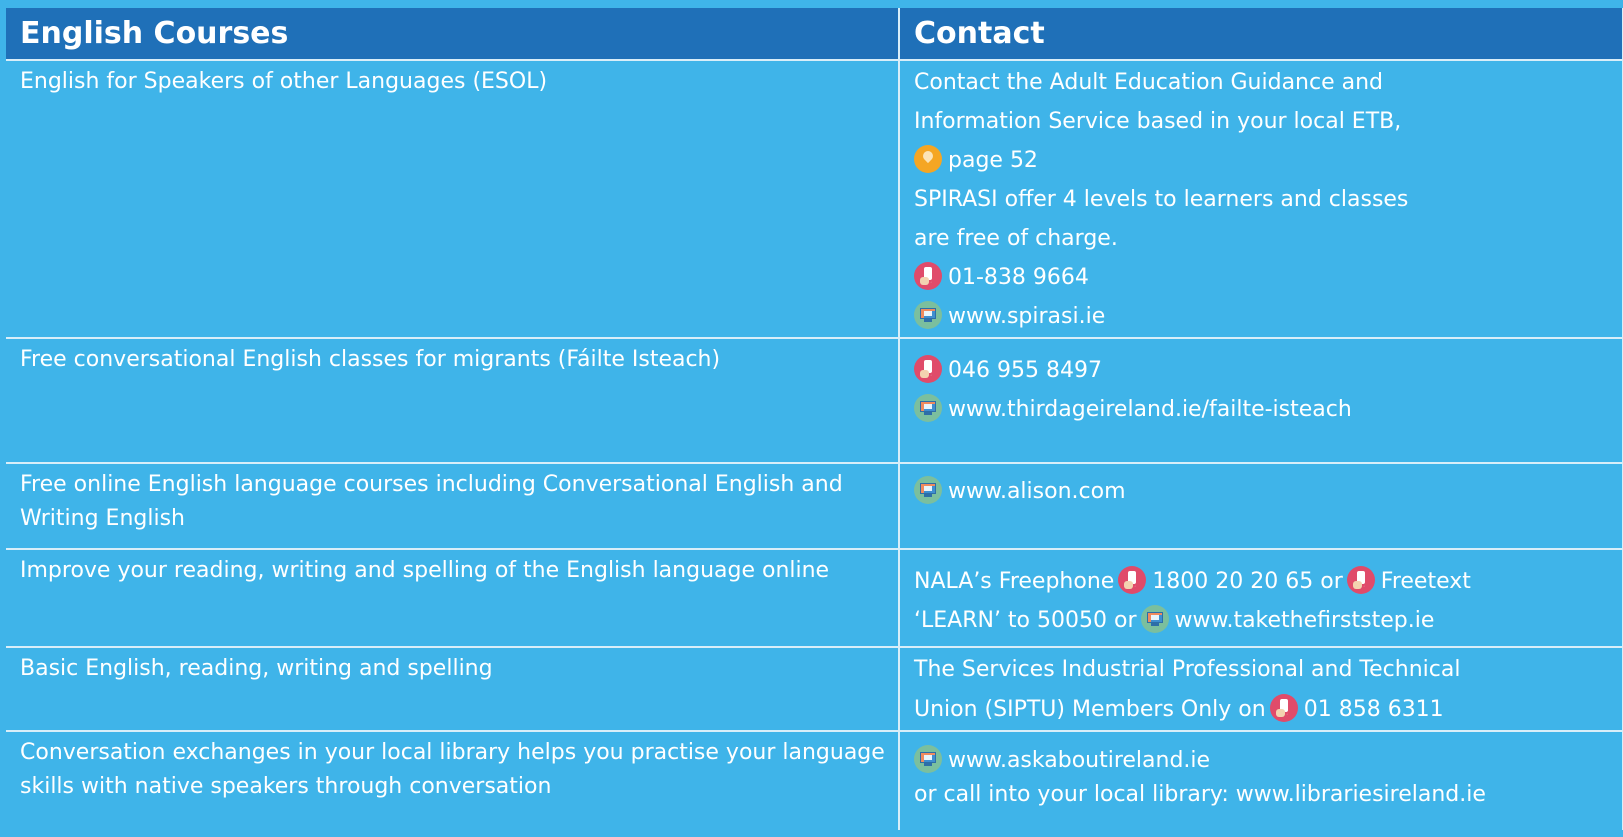  What do you see at coordinates (1025, 370) in the screenshot?
I see `phone-number: 046 955 8497` at bounding box center [1025, 370].